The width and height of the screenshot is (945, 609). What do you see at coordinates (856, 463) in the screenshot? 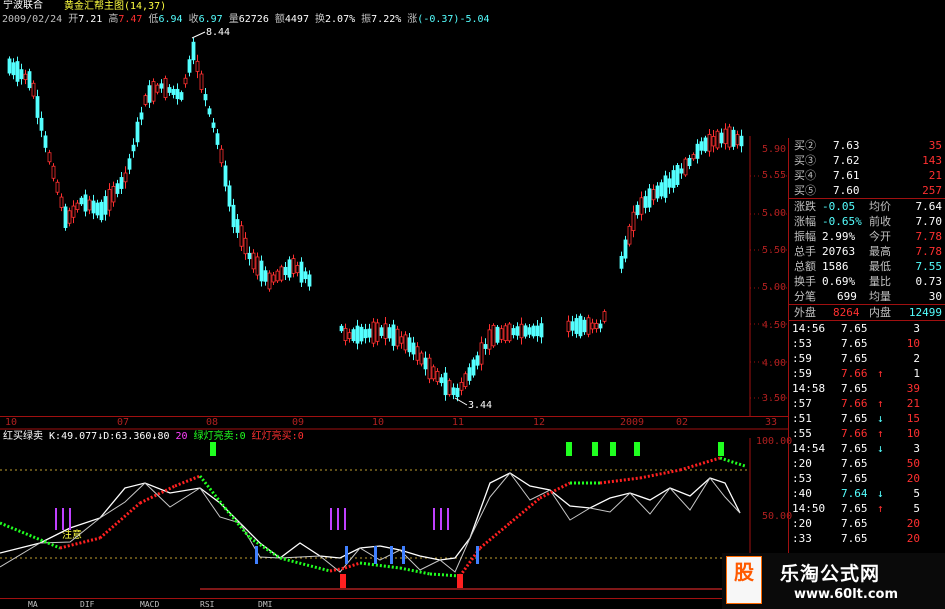
I see `tick-row: :20 7.65 50` at bounding box center [856, 463].